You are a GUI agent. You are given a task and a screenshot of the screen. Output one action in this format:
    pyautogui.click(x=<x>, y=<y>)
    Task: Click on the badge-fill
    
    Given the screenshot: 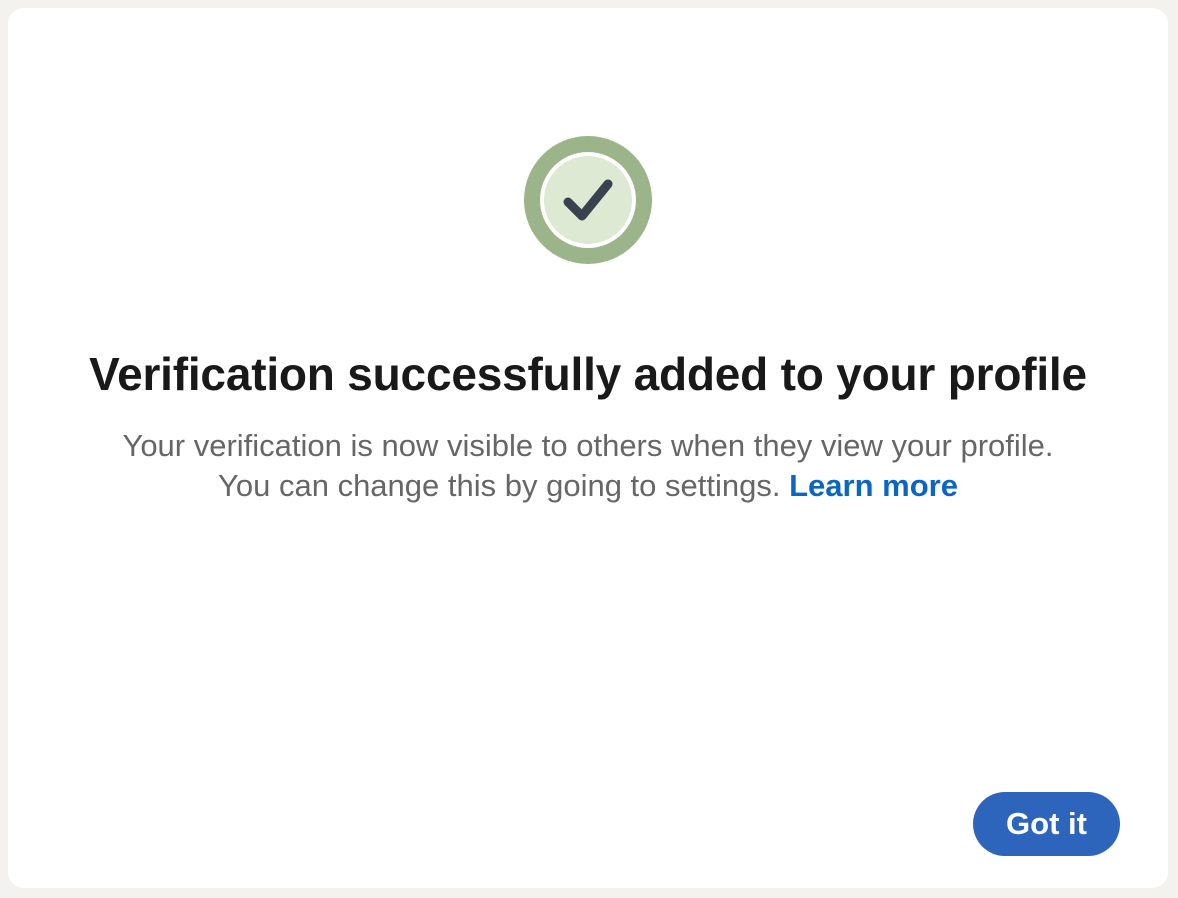 What is the action you would take?
    pyautogui.click(x=588, y=200)
    